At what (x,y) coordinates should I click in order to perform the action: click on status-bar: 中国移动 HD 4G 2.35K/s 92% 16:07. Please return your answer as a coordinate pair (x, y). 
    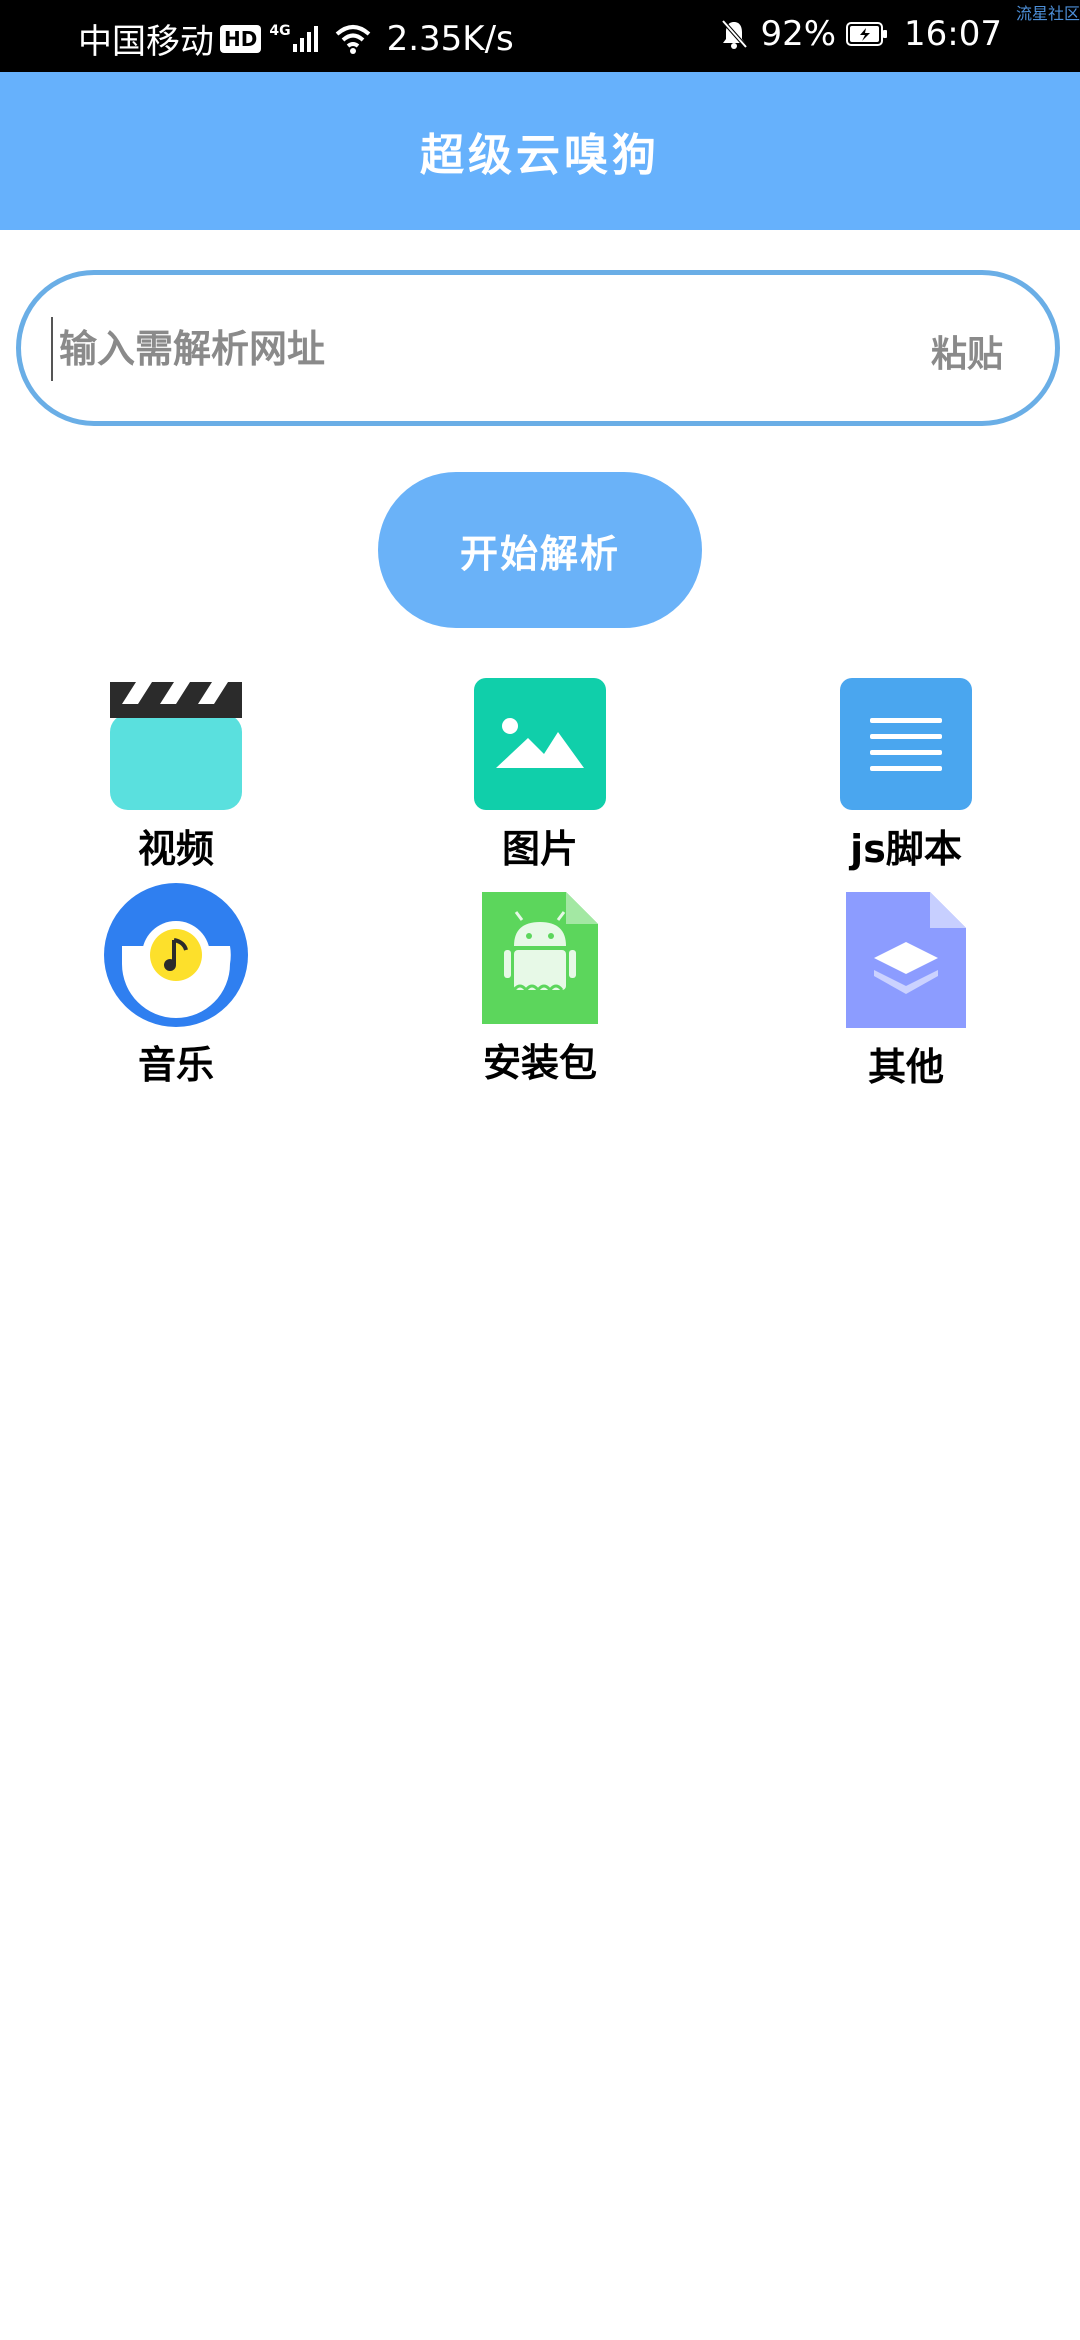
    Looking at the image, I should click on (540, 36).